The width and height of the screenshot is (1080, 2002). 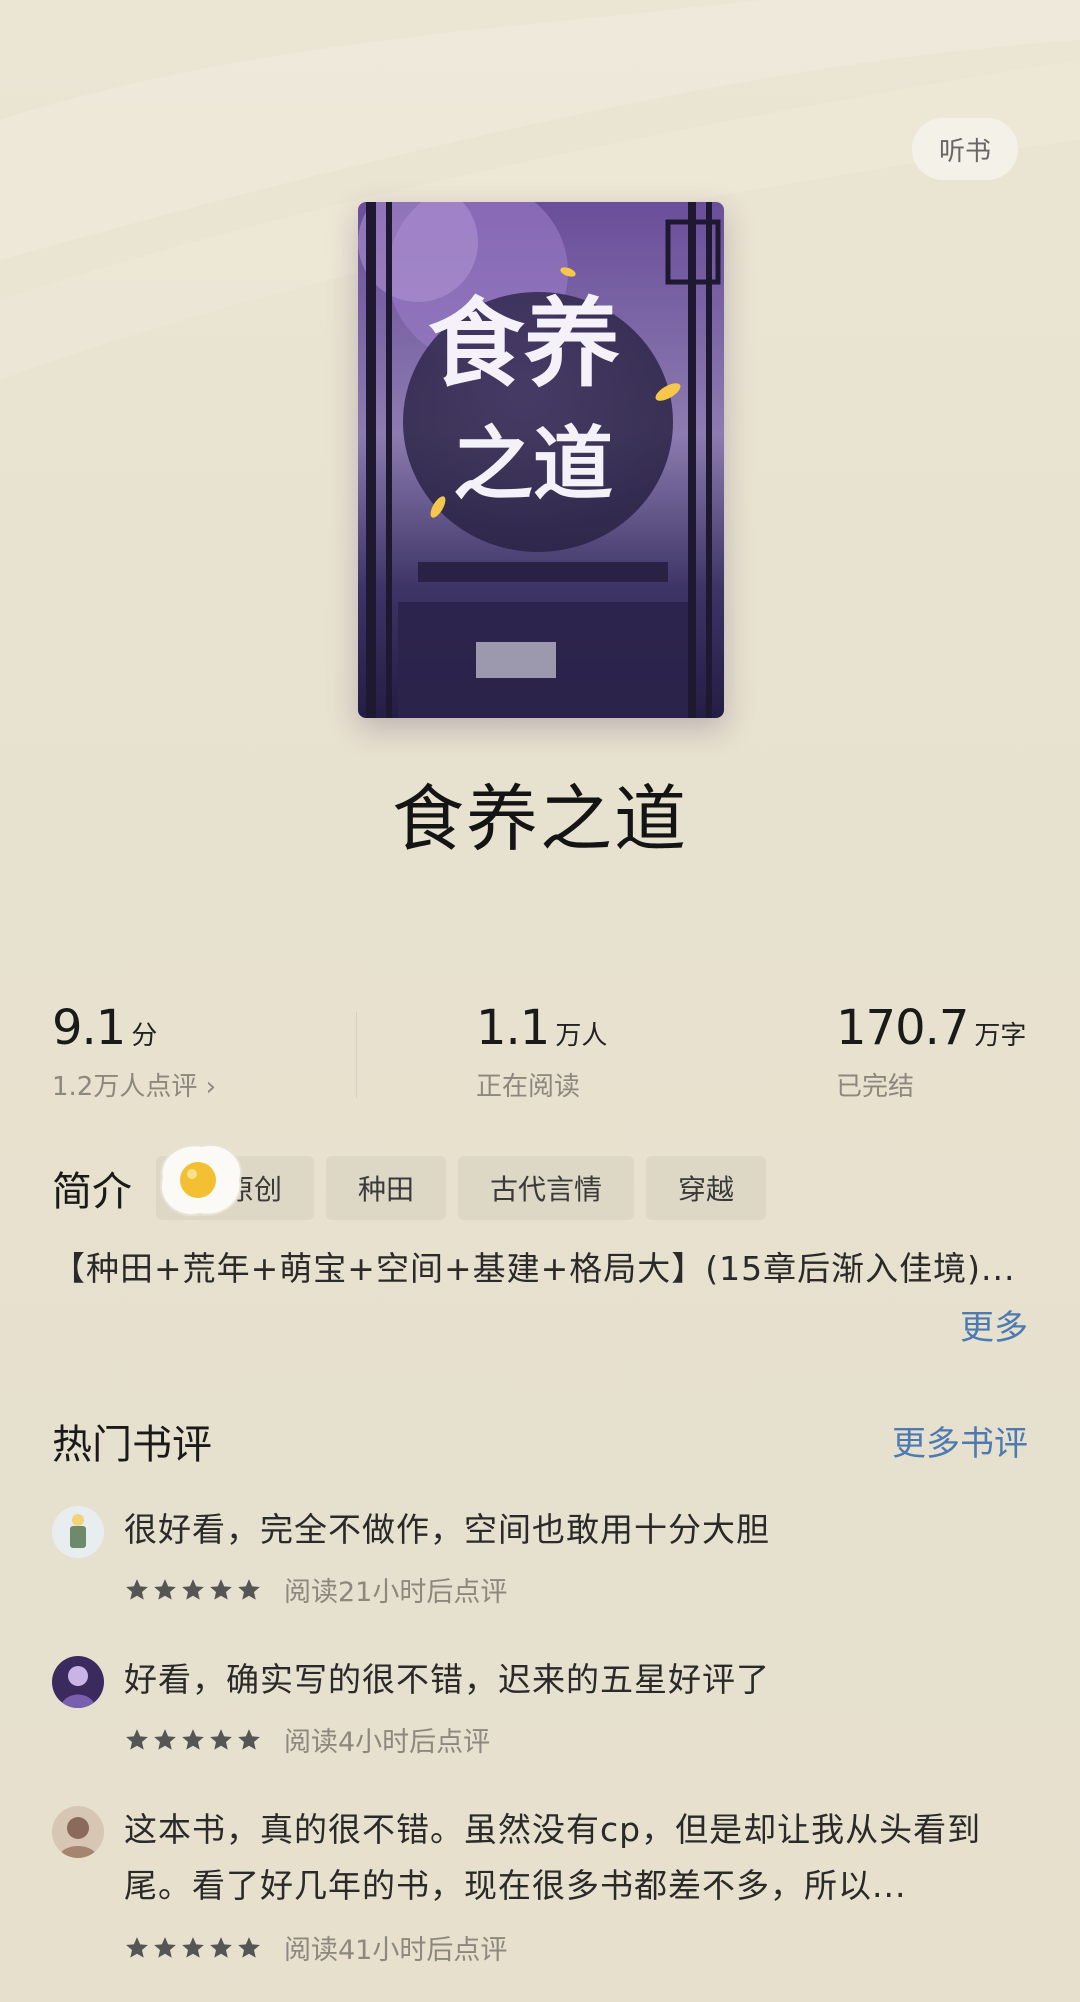 I want to click on rating-unit: 分, so click(x=144, y=1036).